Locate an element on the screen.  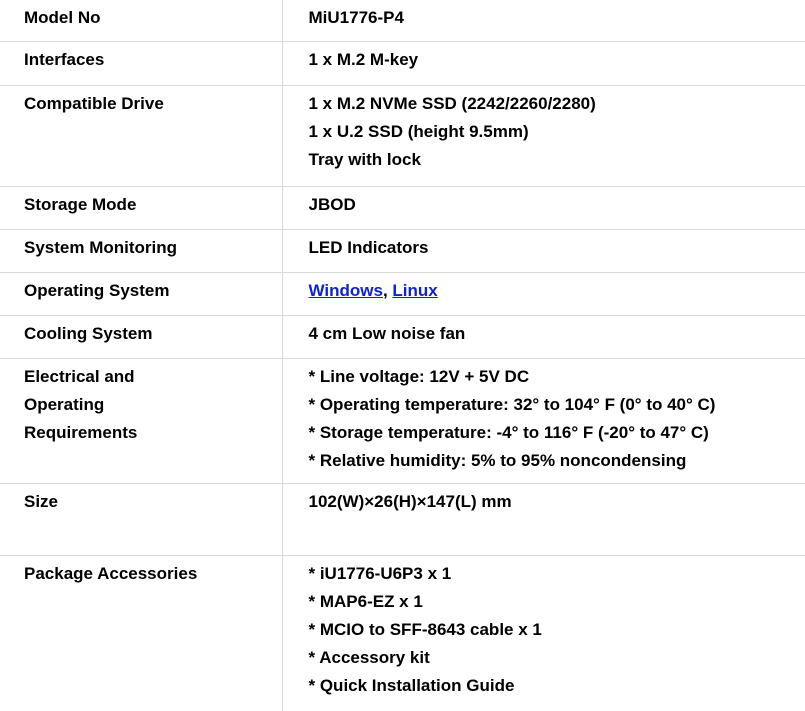
spec-label-storage-mode: Storage Mode is located at coordinates (141, 208).